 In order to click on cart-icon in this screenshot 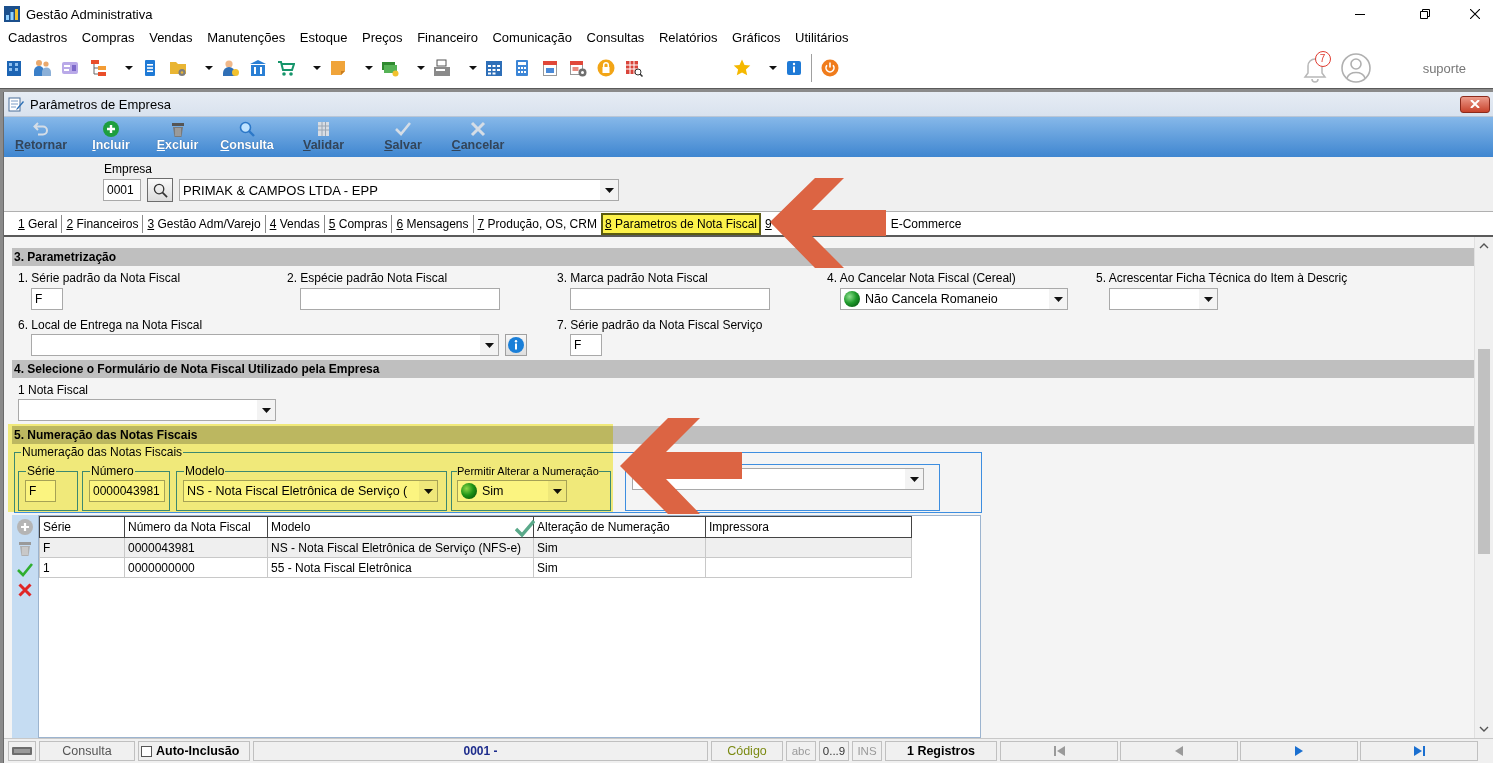, I will do `click(286, 68)`.